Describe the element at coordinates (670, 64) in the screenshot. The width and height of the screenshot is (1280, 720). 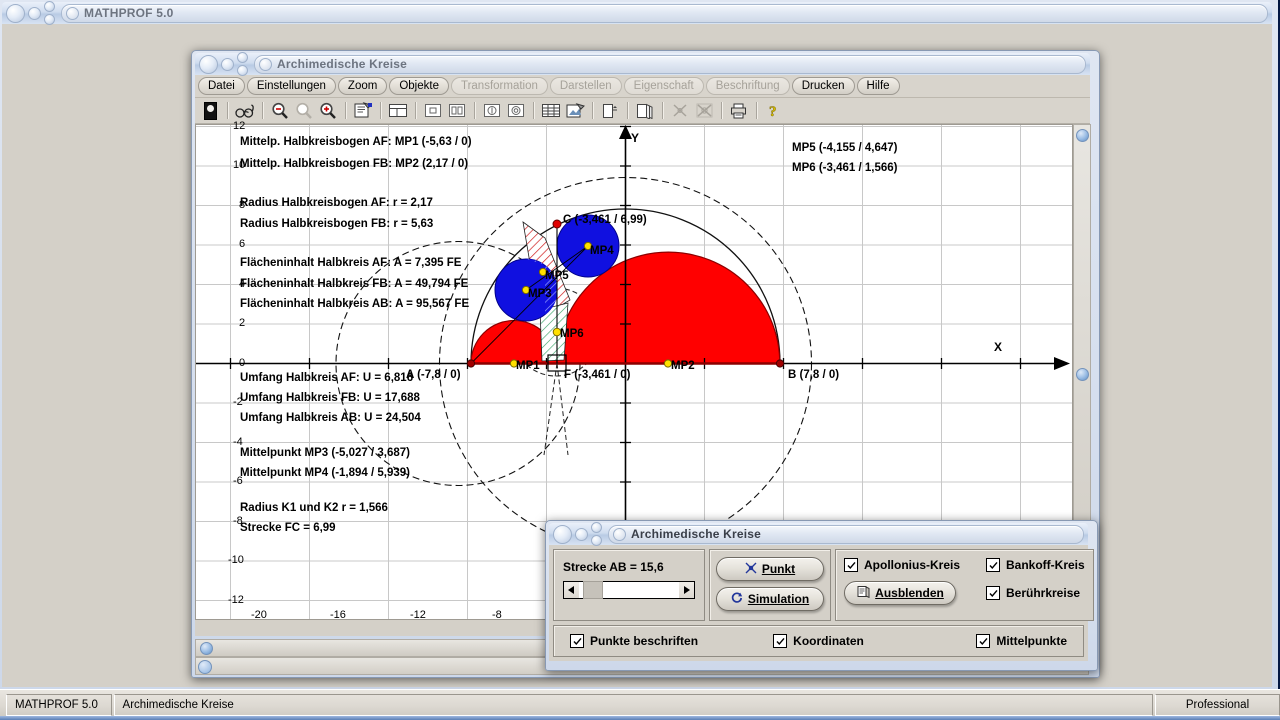
I see `child-title-field: Archimedische Kreise` at that location.